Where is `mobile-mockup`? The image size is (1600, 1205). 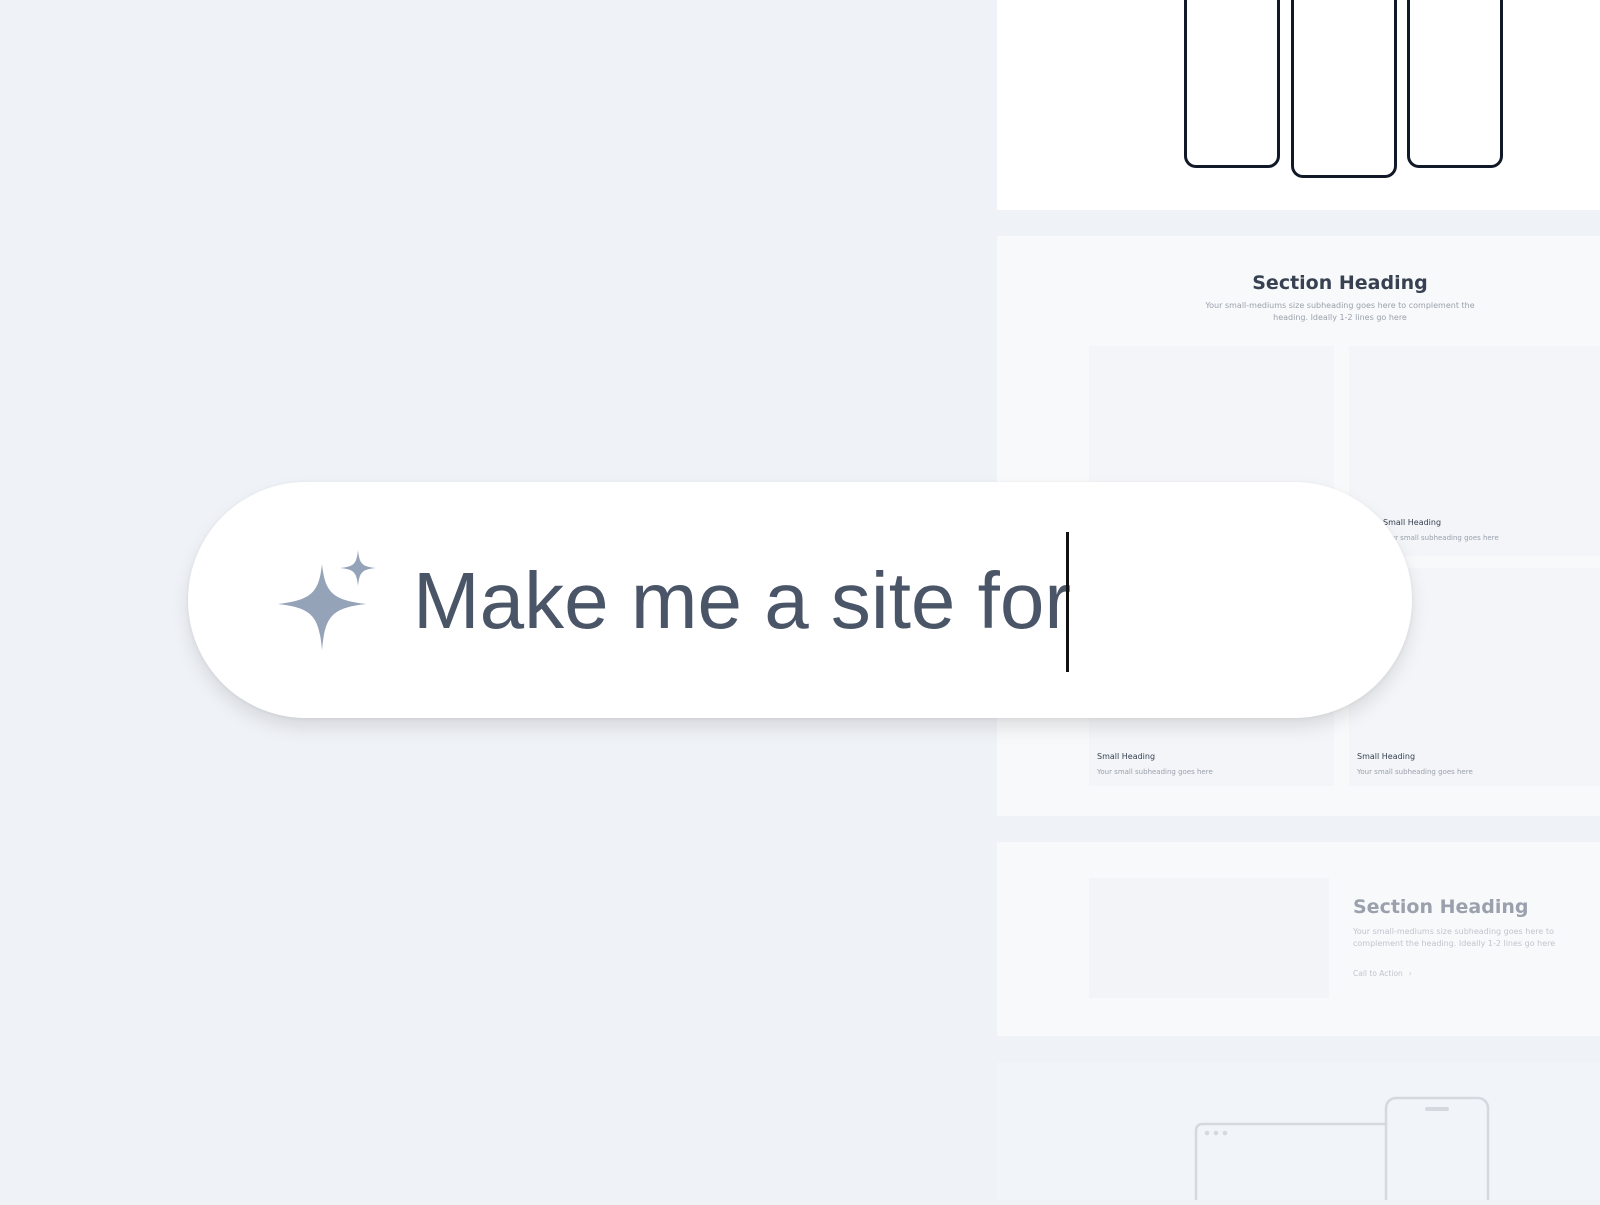
mobile-mockup is located at coordinates (1437, 1150).